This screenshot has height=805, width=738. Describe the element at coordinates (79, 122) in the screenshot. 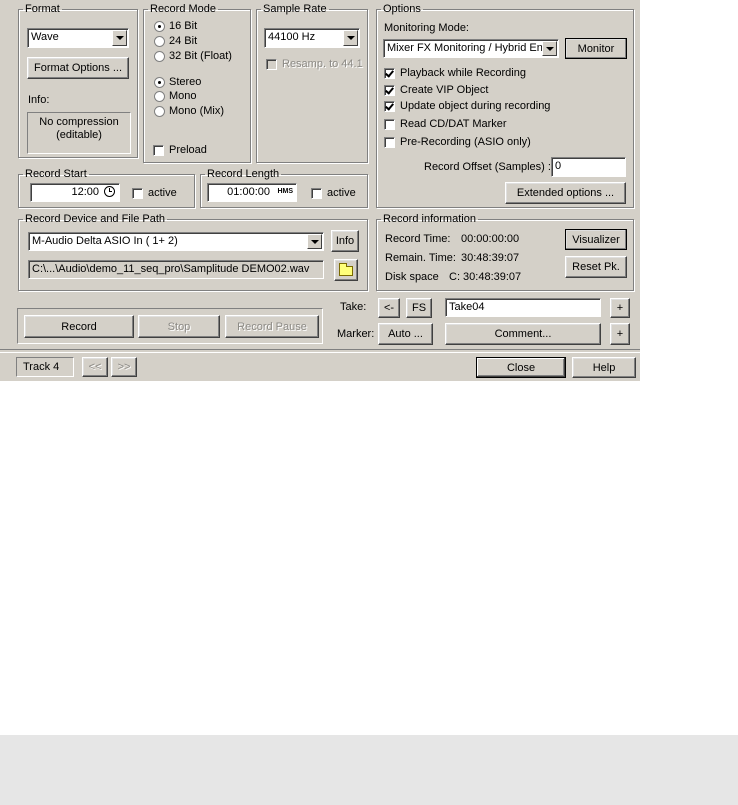

I see `info-text-line1: No compression` at that location.